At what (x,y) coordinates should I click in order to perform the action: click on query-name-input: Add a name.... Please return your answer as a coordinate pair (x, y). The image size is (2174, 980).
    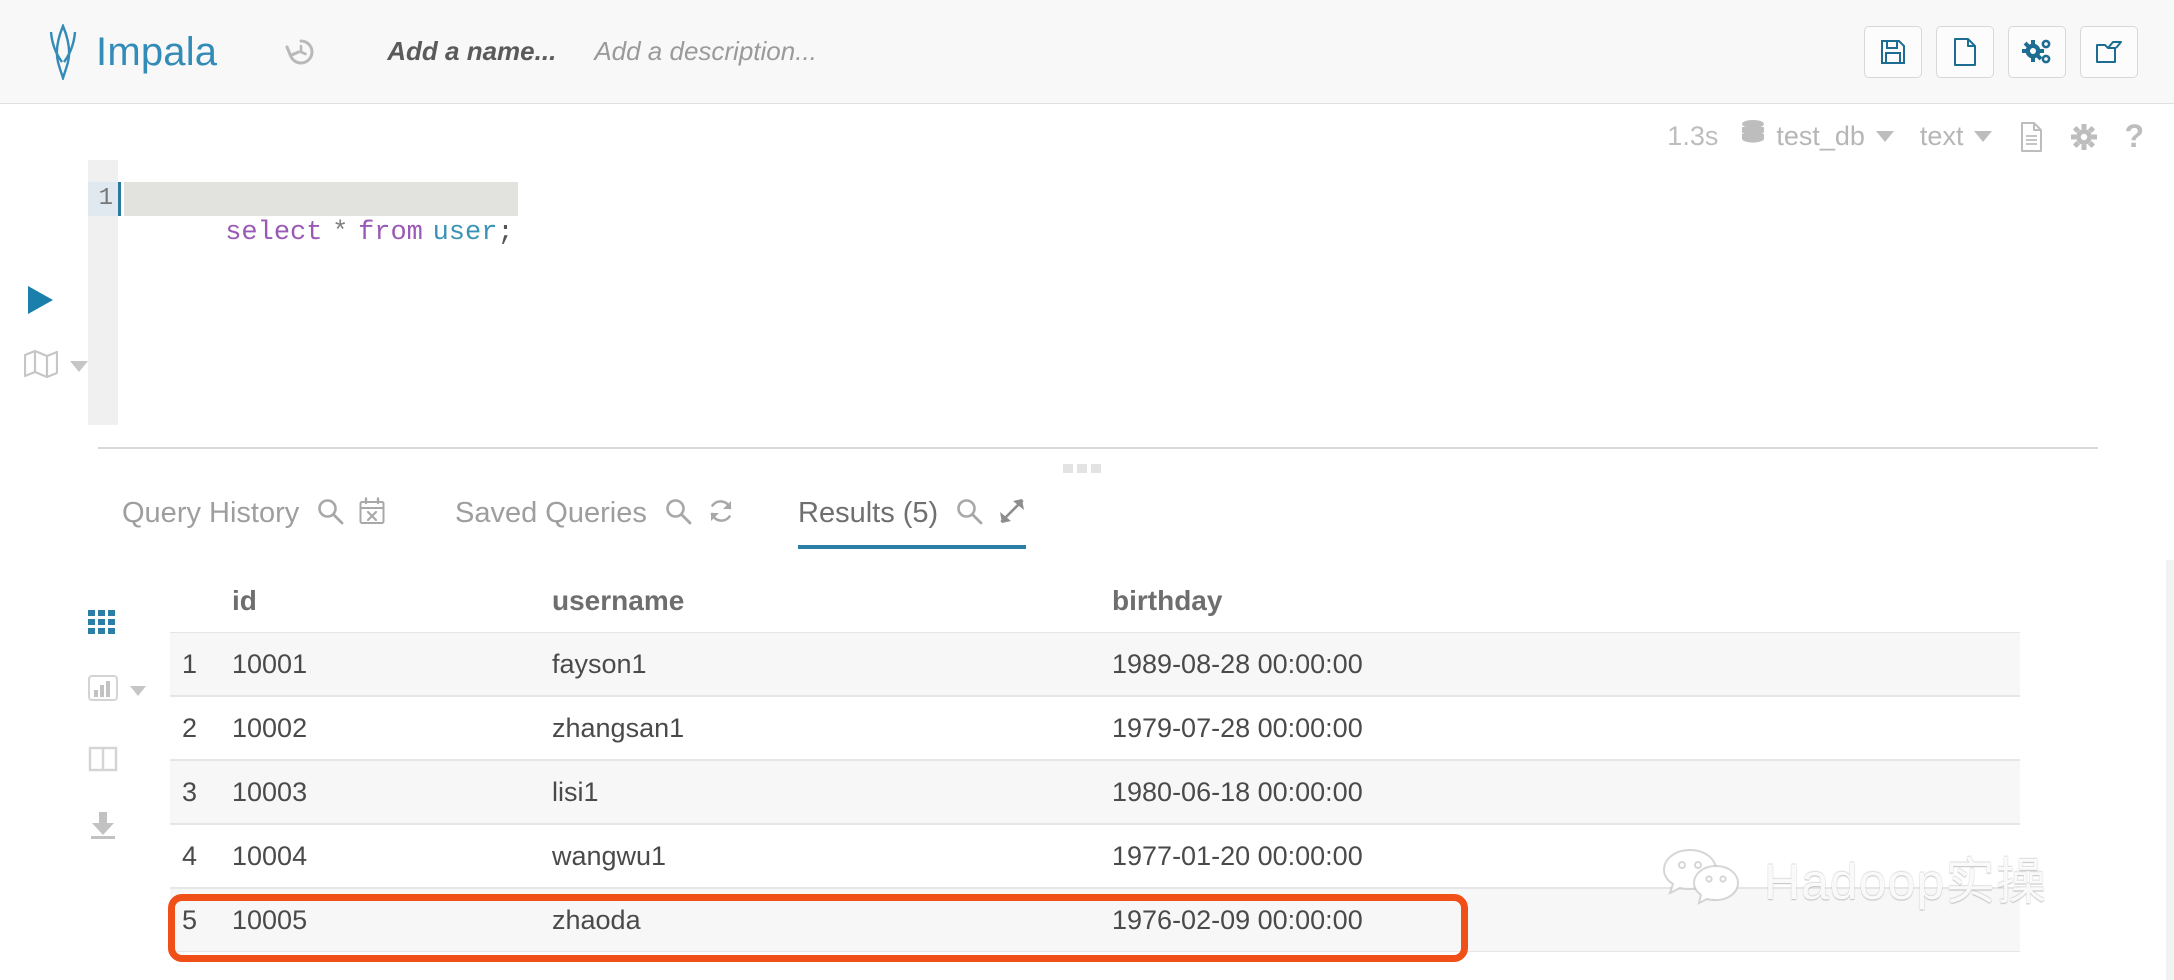
    Looking at the image, I should click on (471, 51).